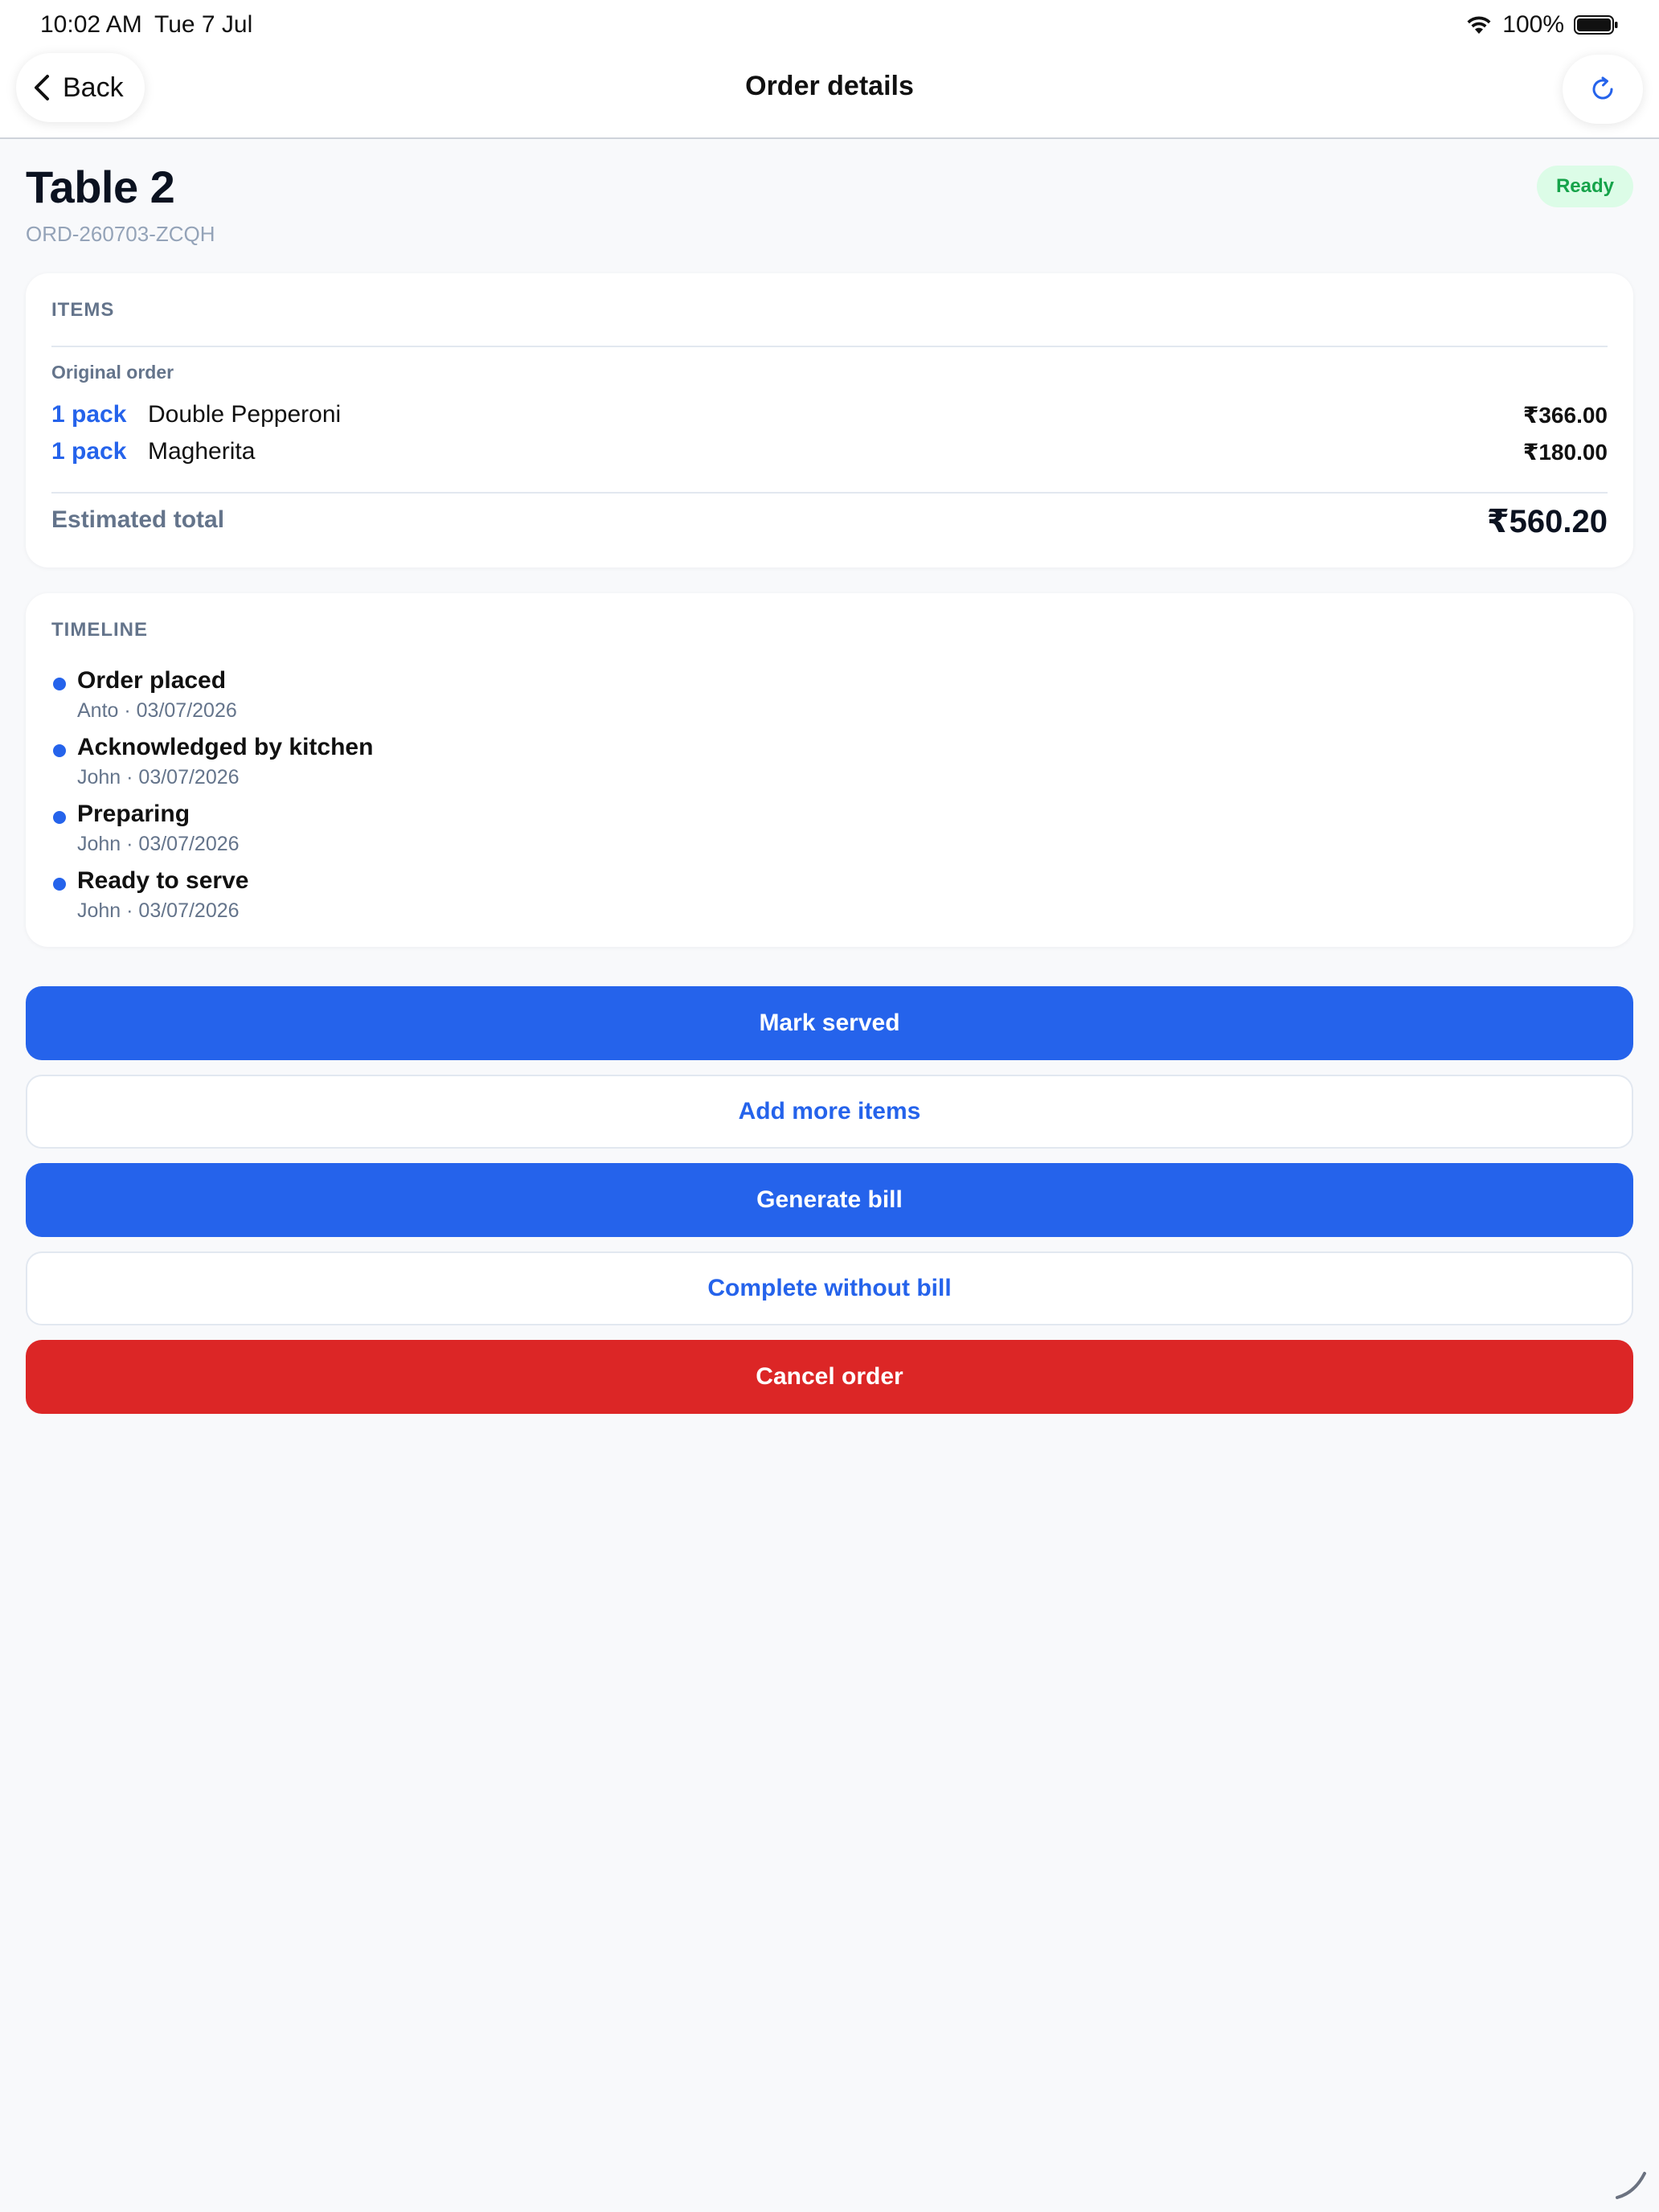  Describe the element at coordinates (1479, 25) in the screenshot. I see `wifi-icon` at that location.